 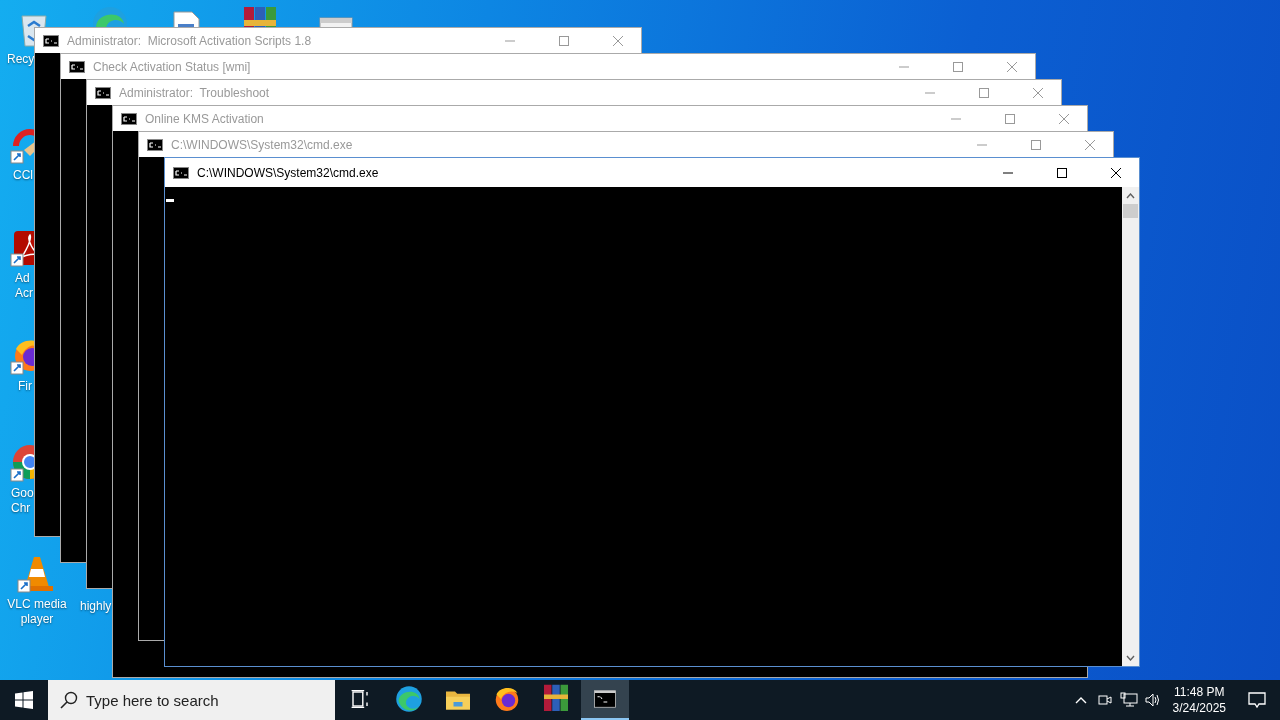 I want to click on window-title: Check Activation Status [wmi], so click(x=172, y=66).